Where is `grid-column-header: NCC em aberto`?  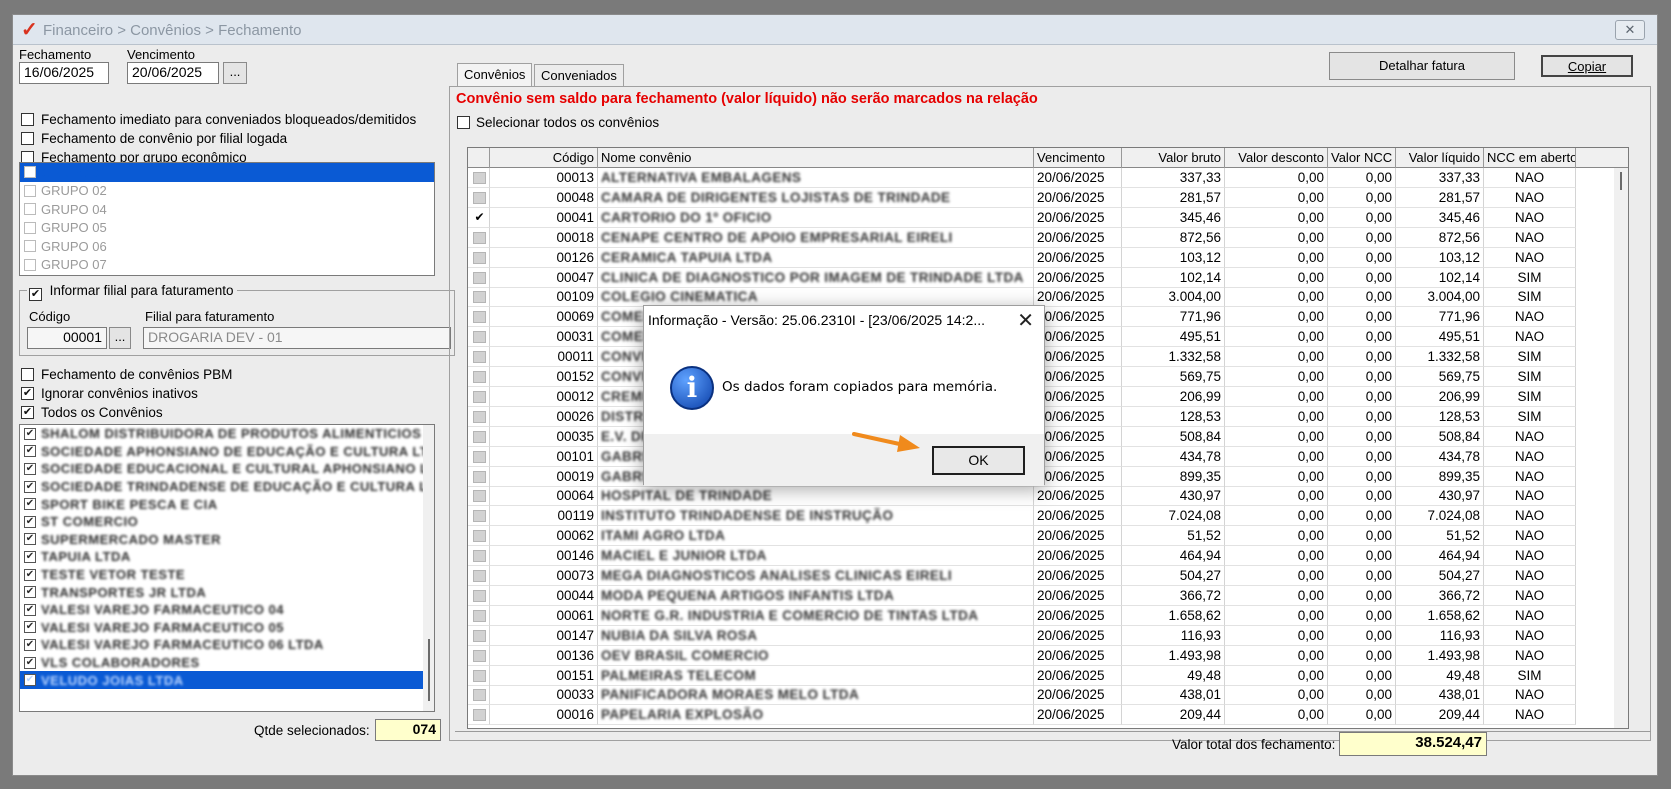 grid-column-header: NCC em aberto is located at coordinates (1530, 158).